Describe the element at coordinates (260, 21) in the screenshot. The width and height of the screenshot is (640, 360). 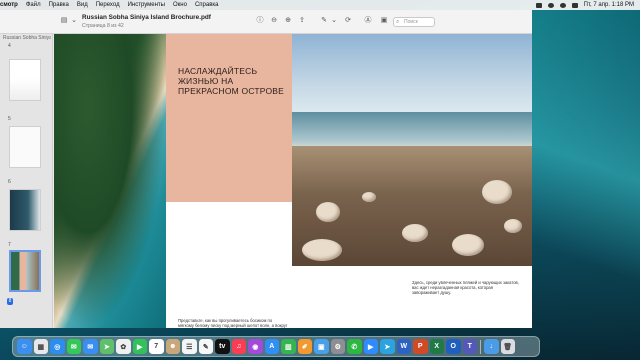
I see `info-icon: ⓘ` at that location.